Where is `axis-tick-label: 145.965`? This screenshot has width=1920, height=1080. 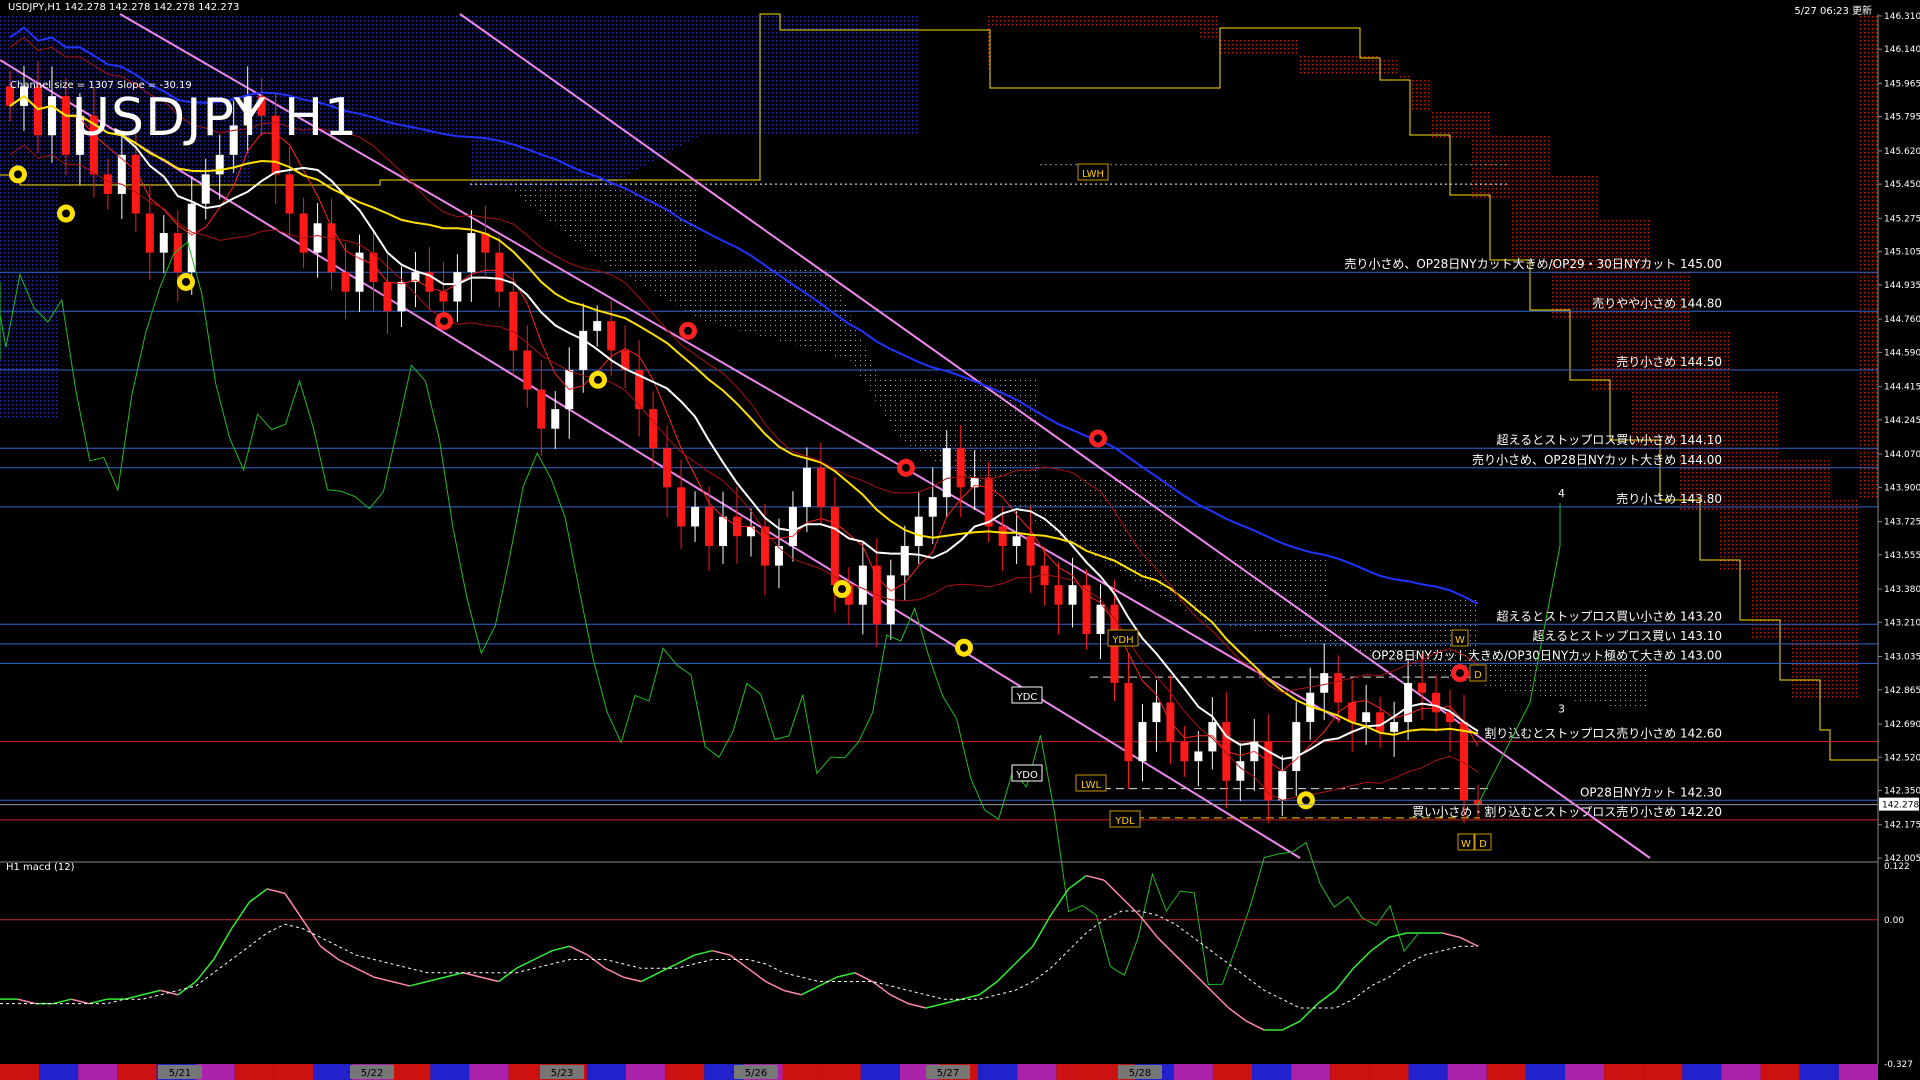
axis-tick-label: 145.965 is located at coordinates (1902, 84).